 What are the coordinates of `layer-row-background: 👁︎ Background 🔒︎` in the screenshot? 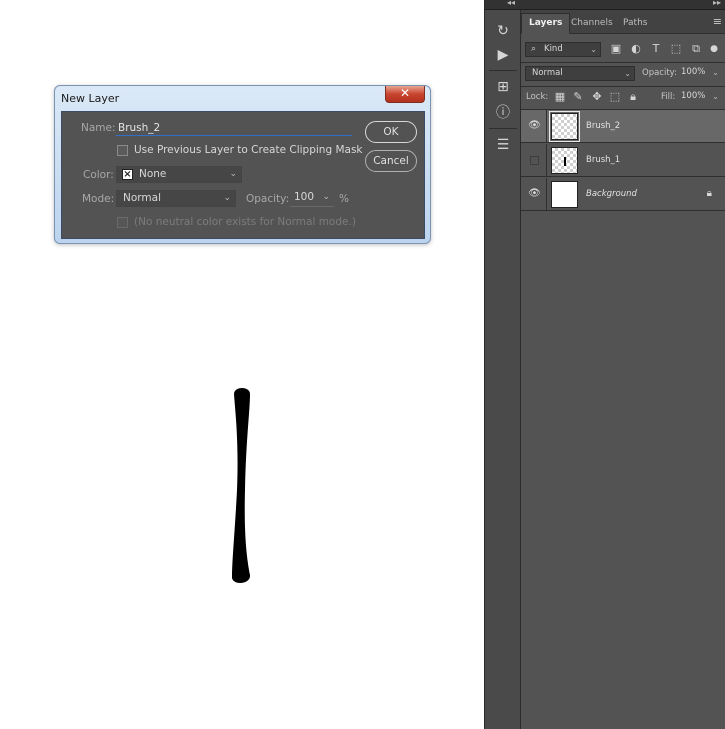 It's located at (623, 194).